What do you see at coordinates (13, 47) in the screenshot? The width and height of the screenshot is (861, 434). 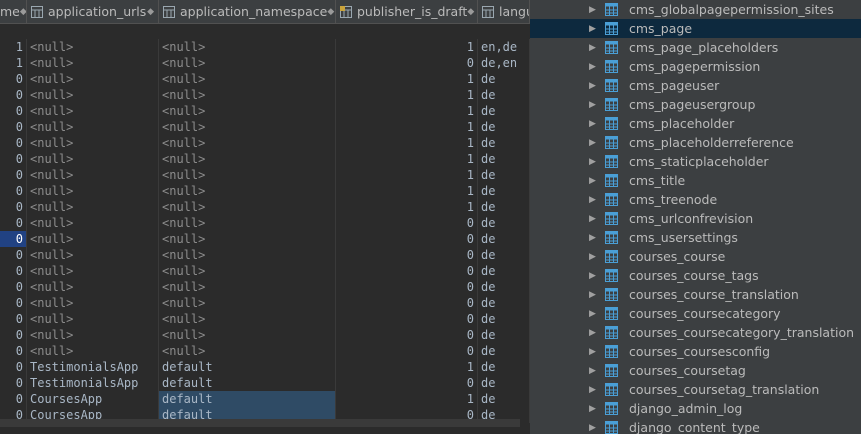 I see `table-cell-c0: 1` at bounding box center [13, 47].